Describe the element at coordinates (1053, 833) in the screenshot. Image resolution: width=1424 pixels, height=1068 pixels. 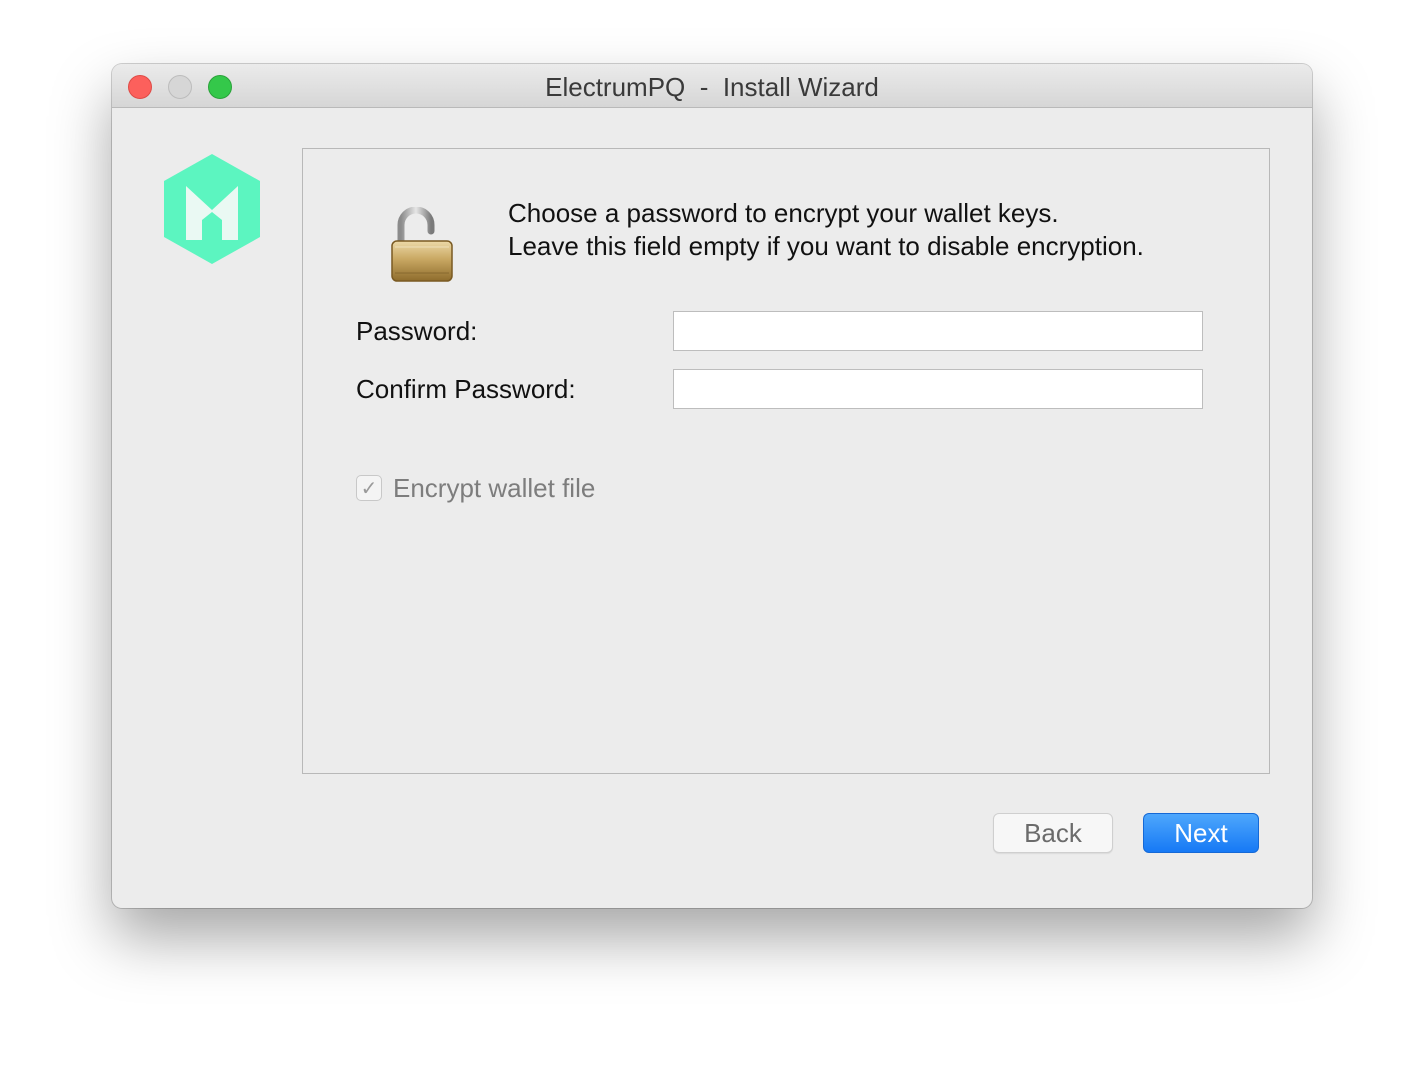
I see `back-button: Back` at that location.